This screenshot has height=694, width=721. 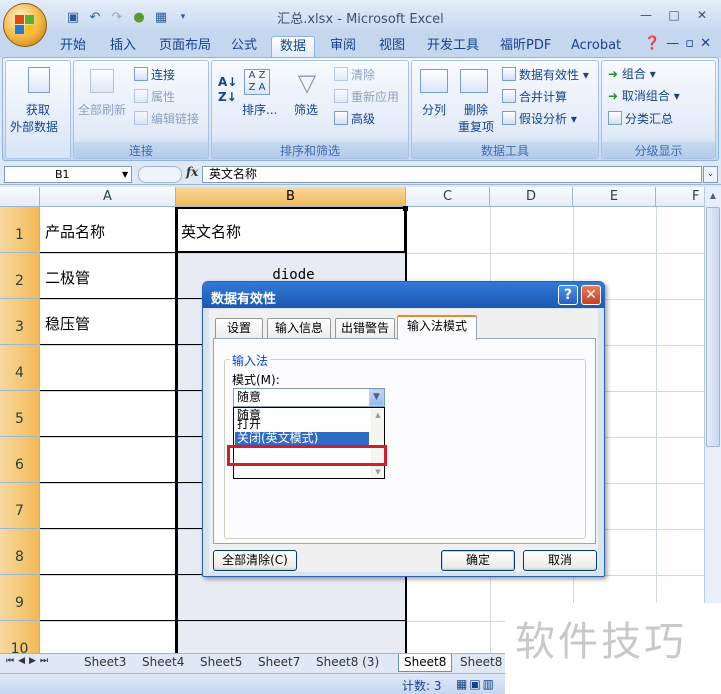 What do you see at coordinates (434, 110) in the screenshot?
I see `text-to-columns-button: 分列` at bounding box center [434, 110].